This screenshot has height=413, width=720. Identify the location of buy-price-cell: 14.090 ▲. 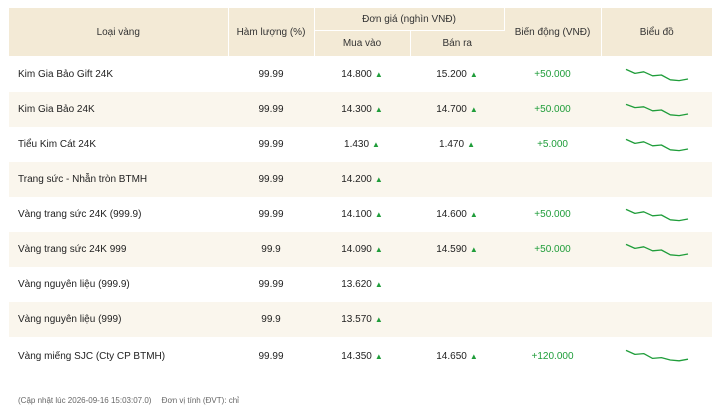
(362, 249).